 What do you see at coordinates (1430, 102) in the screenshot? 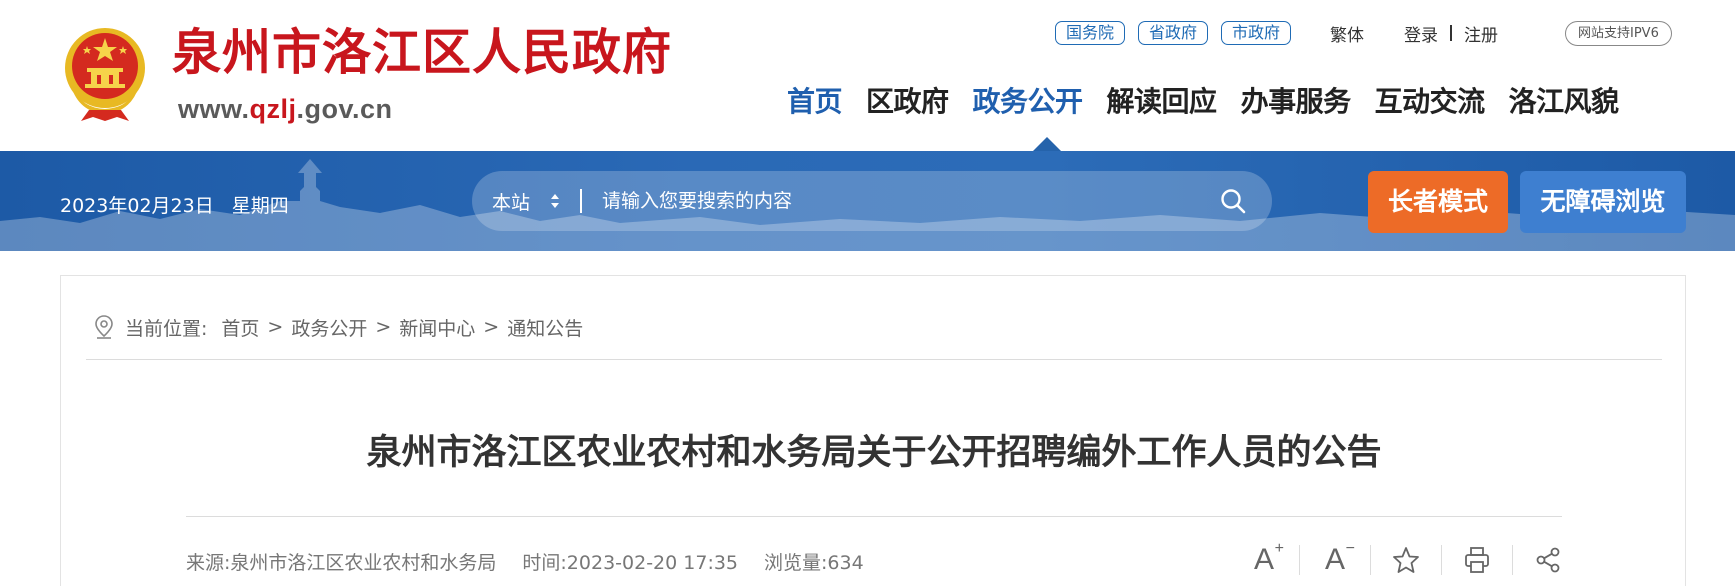
I see `nav-interaction: 互动交流` at bounding box center [1430, 102].